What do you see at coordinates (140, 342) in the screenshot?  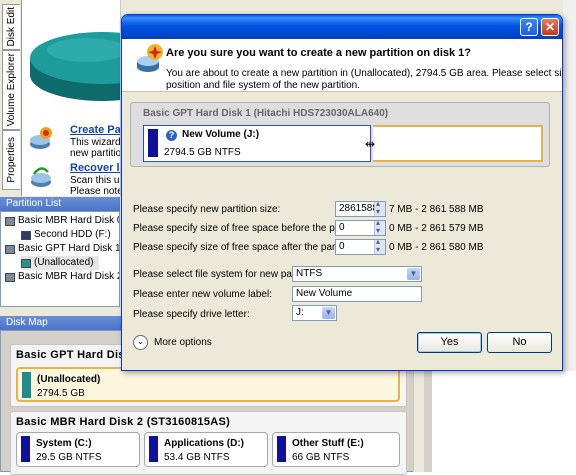 I see `expand-down-icon: ⌄` at bounding box center [140, 342].